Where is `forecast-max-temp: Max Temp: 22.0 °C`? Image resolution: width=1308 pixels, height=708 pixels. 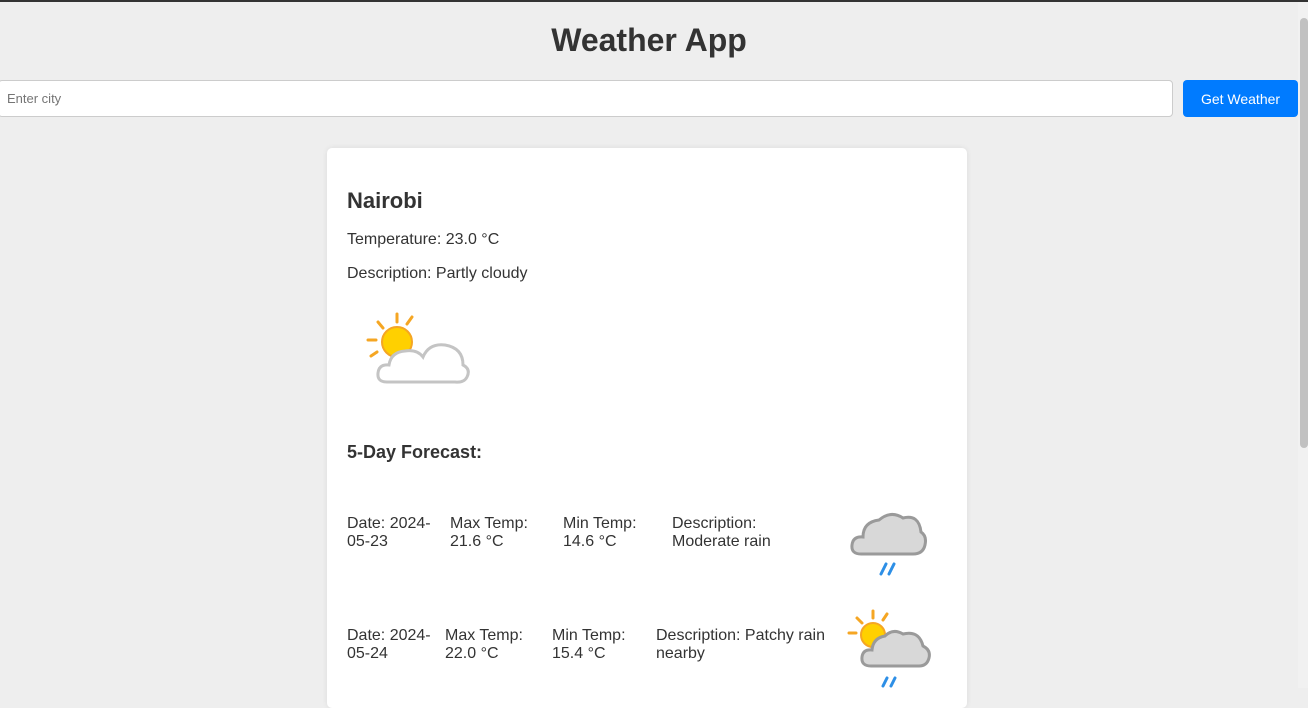 forecast-max-temp: Max Temp: 22.0 °C is located at coordinates (484, 644).